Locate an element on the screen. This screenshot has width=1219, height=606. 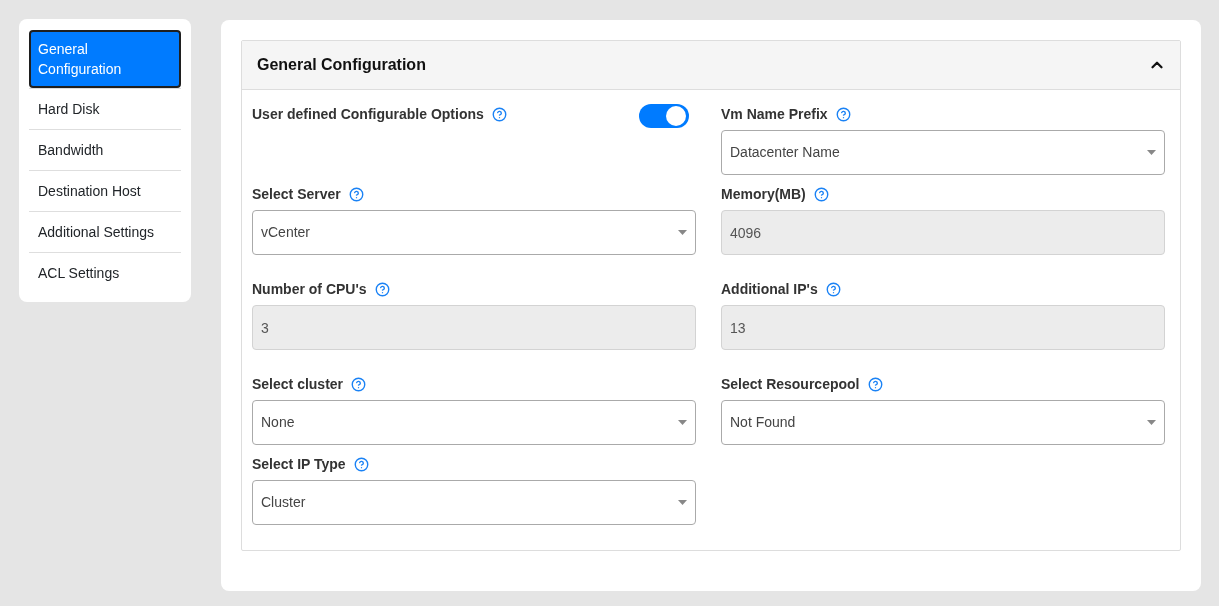
sidebar-item: Additional Settings is located at coordinates (105, 232).